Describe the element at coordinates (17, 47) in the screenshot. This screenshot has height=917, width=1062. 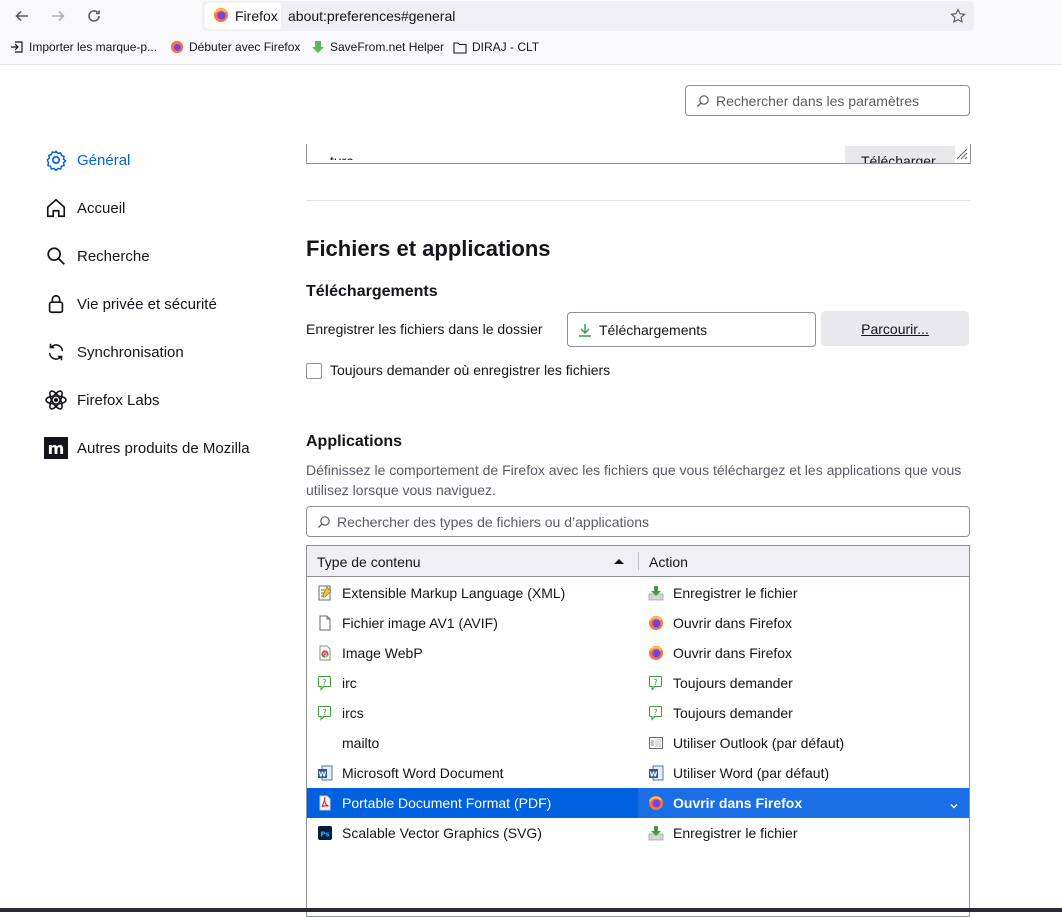
I see `import-icon` at that location.